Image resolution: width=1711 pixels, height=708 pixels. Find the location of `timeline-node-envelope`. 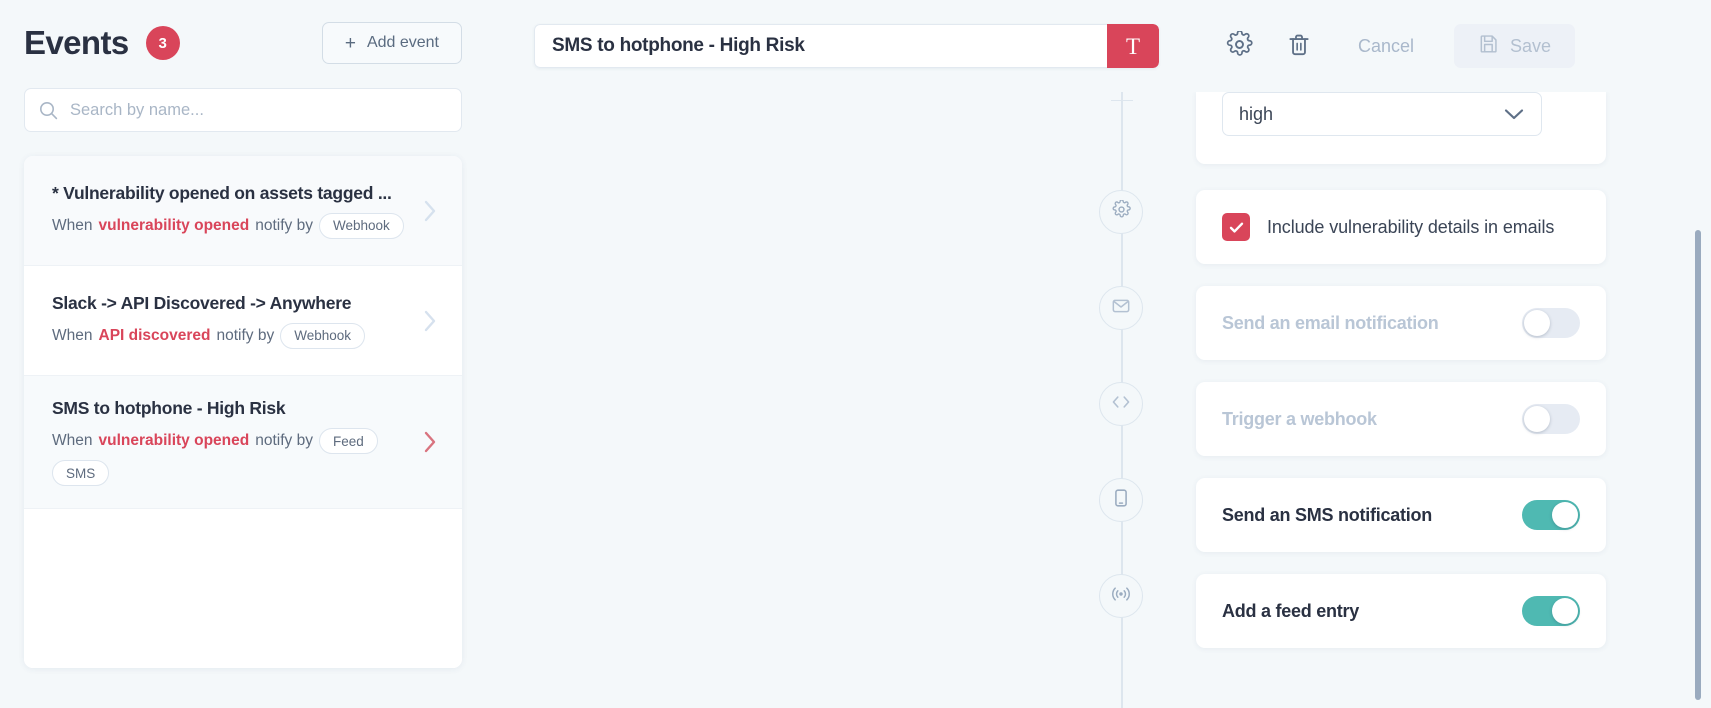

timeline-node-envelope is located at coordinates (1121, 308).